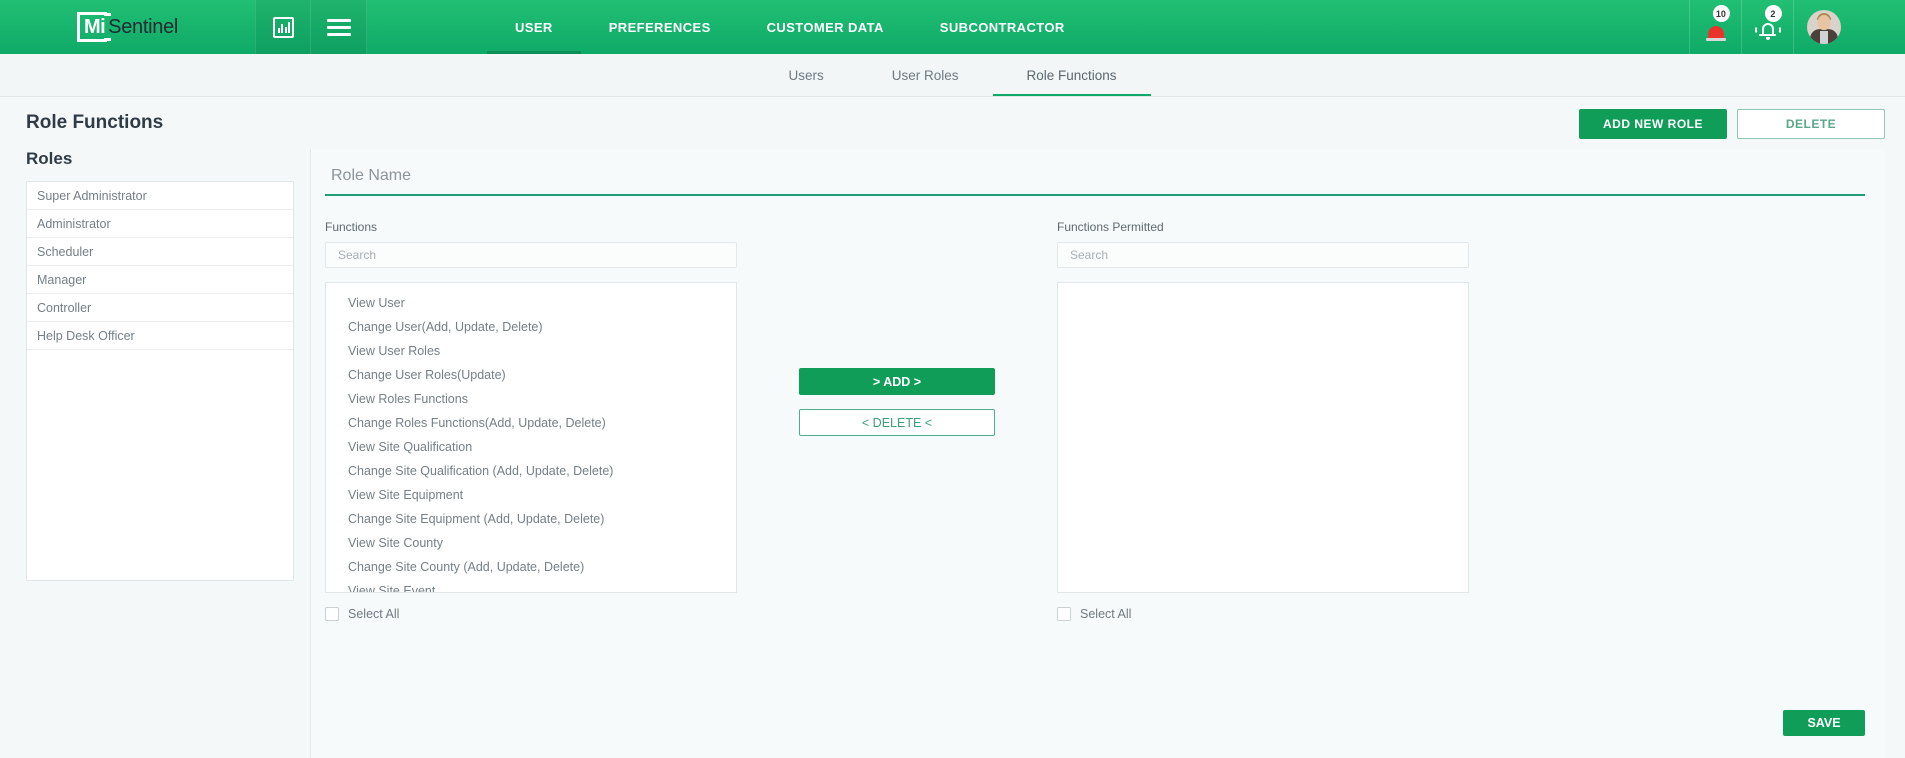 The width and height of the screenshot is (1905, 758). I want to click on role-name-input, so click(1098, 176).